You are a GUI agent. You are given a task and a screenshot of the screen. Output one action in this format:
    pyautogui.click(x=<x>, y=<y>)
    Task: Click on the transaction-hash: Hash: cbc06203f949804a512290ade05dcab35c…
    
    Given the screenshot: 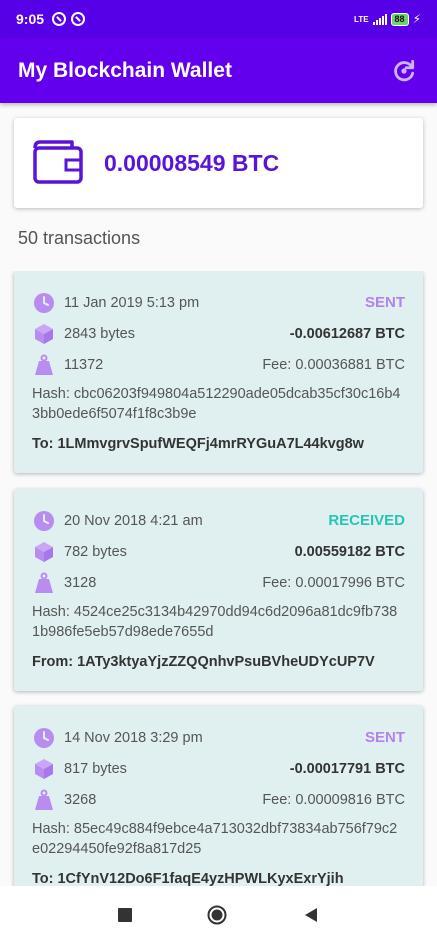 What is the action you would take?
    pyautogui.click(x=216, y=404)
    